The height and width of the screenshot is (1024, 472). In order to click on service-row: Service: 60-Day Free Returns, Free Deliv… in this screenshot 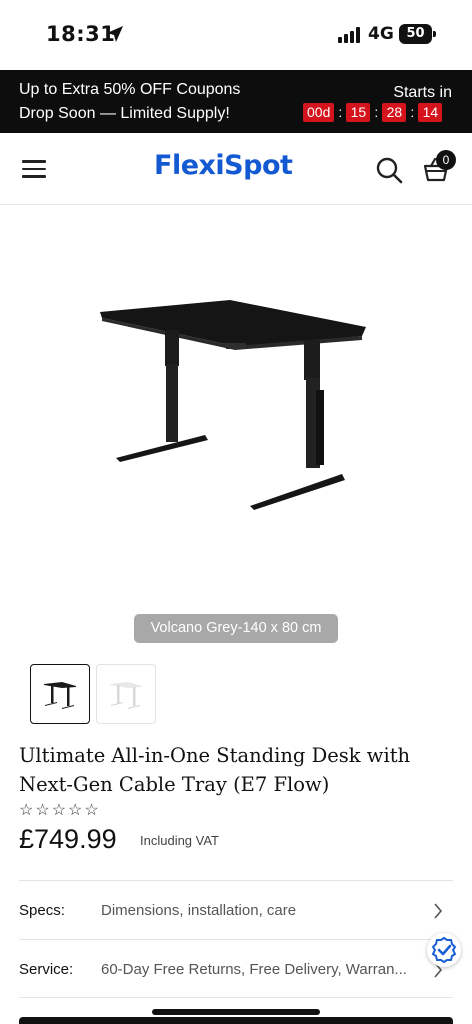, I will do `click(236, 968)`.